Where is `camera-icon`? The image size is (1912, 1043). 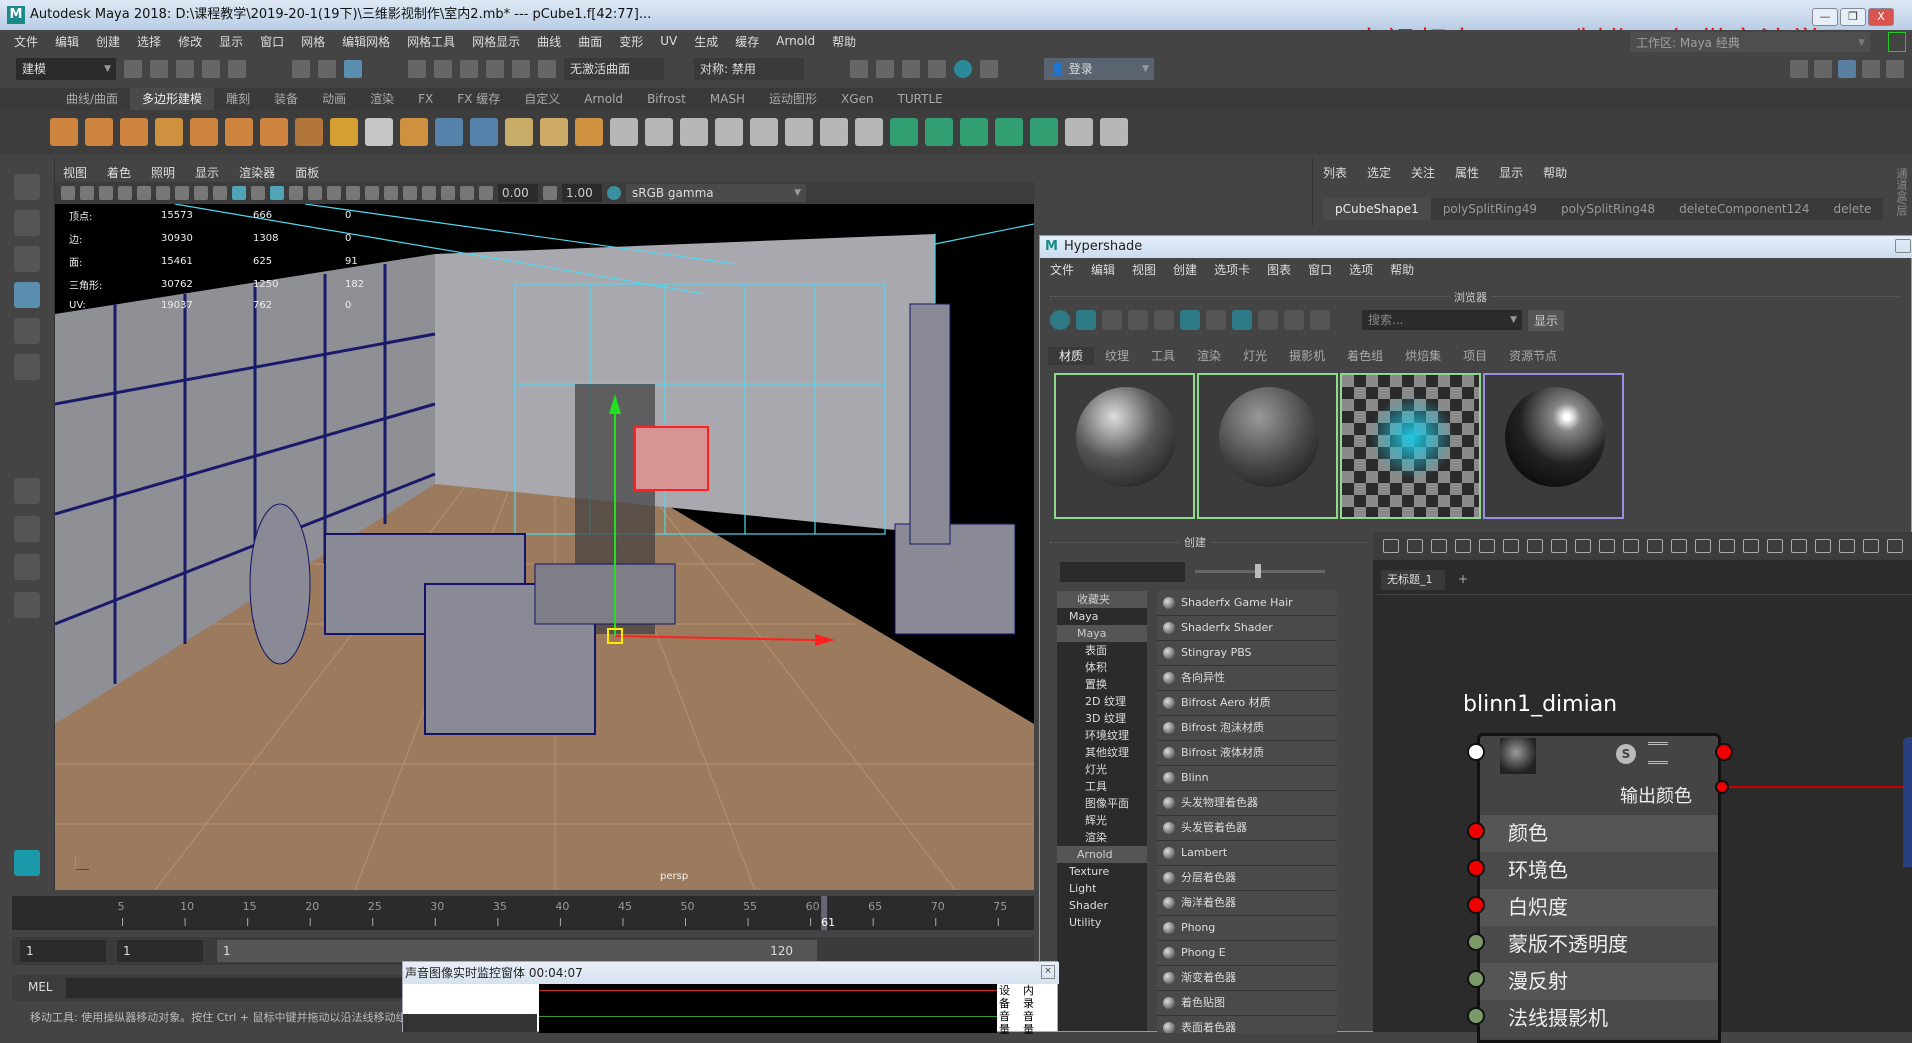
camera-icon is located at coordinates (68, 193).